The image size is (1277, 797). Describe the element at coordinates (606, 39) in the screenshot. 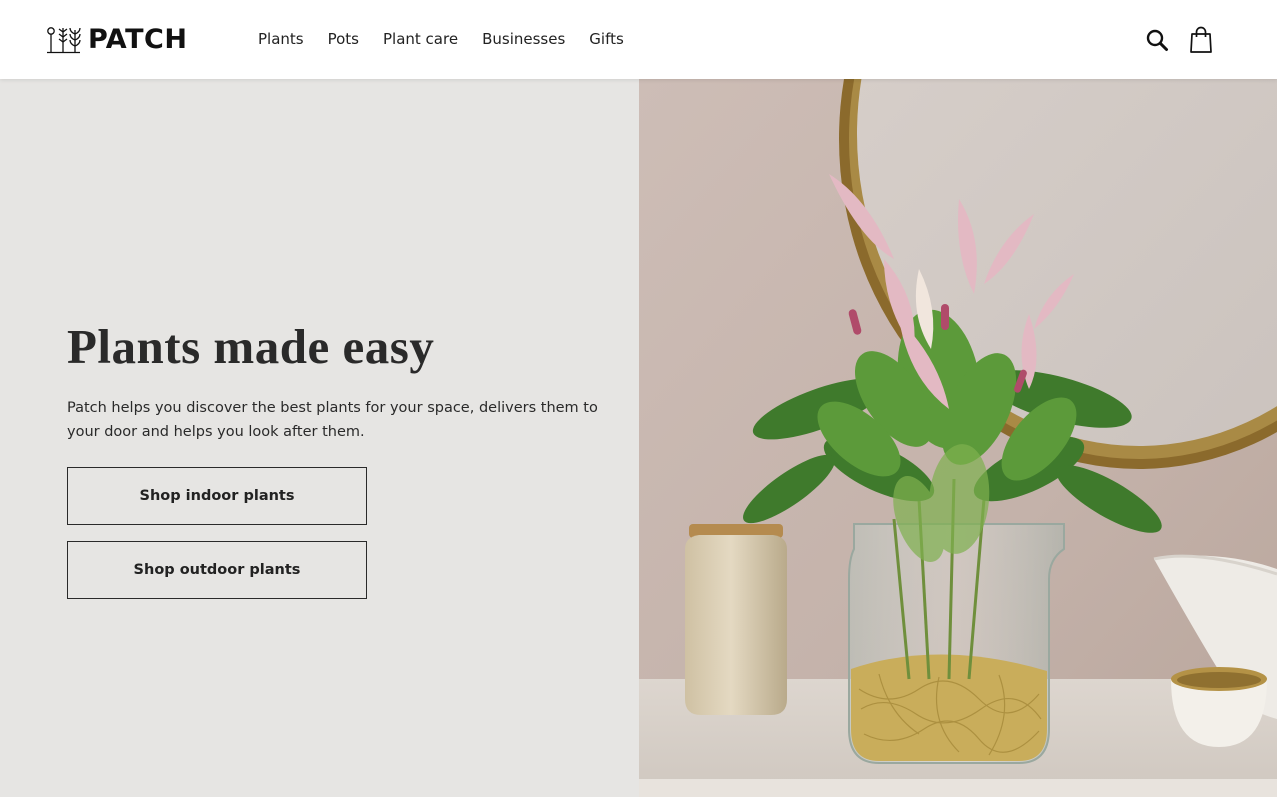

I see `nav-item-gifts: Gifts` at that location.